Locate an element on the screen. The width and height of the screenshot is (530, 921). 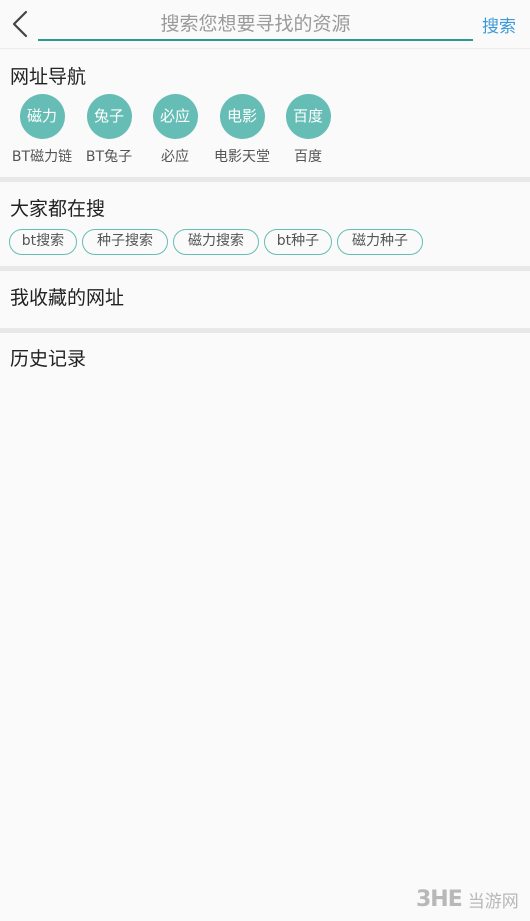
hot-search-section: 大家都在搜 is located at coordinates (265, 224).